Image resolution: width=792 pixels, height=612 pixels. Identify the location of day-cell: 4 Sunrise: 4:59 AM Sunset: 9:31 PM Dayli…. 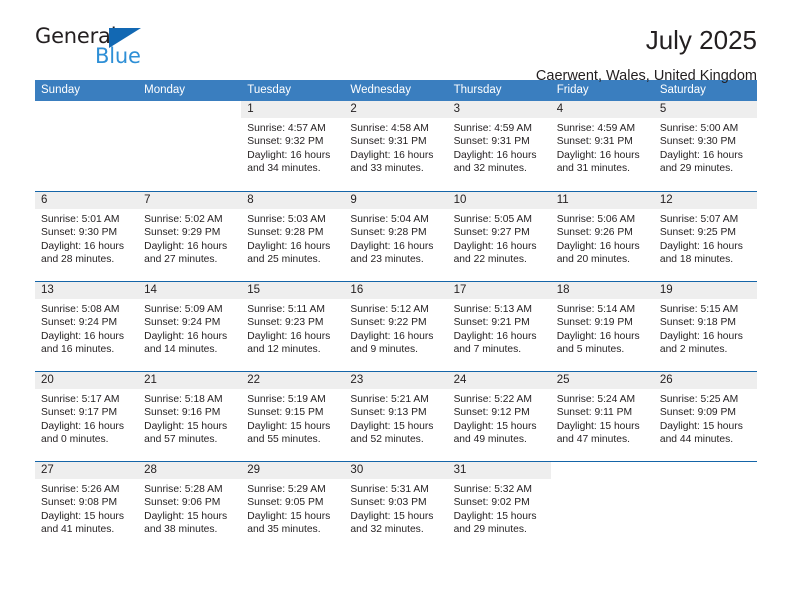
(602, 146).